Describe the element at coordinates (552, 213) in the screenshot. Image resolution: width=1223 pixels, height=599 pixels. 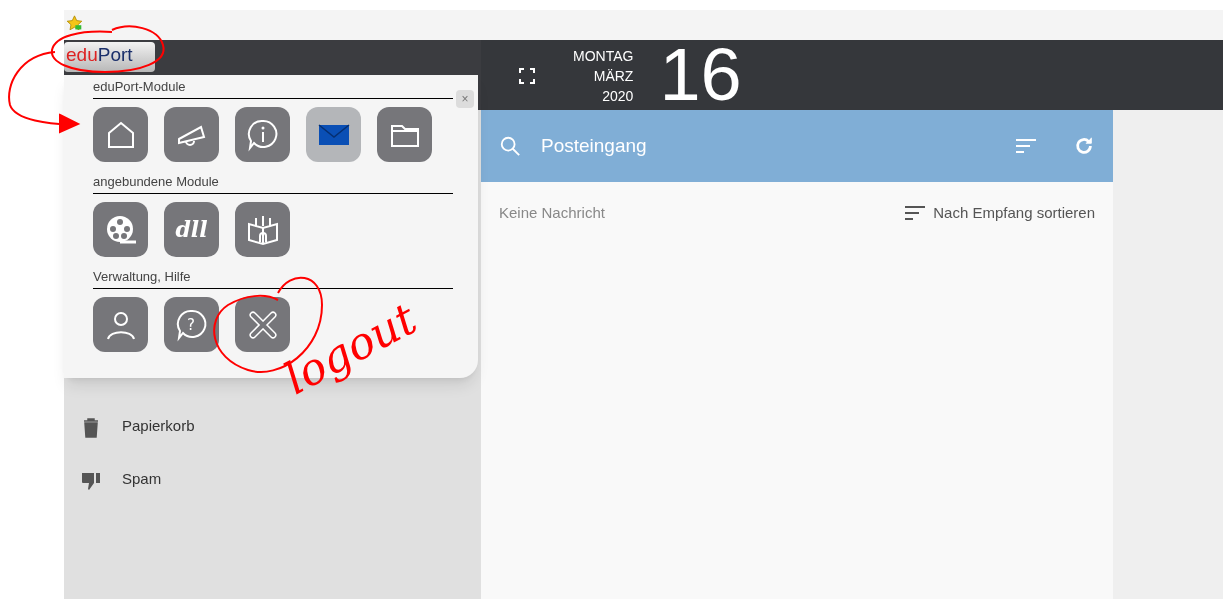
I see `empty-message: Keine Nachricht` at that location.